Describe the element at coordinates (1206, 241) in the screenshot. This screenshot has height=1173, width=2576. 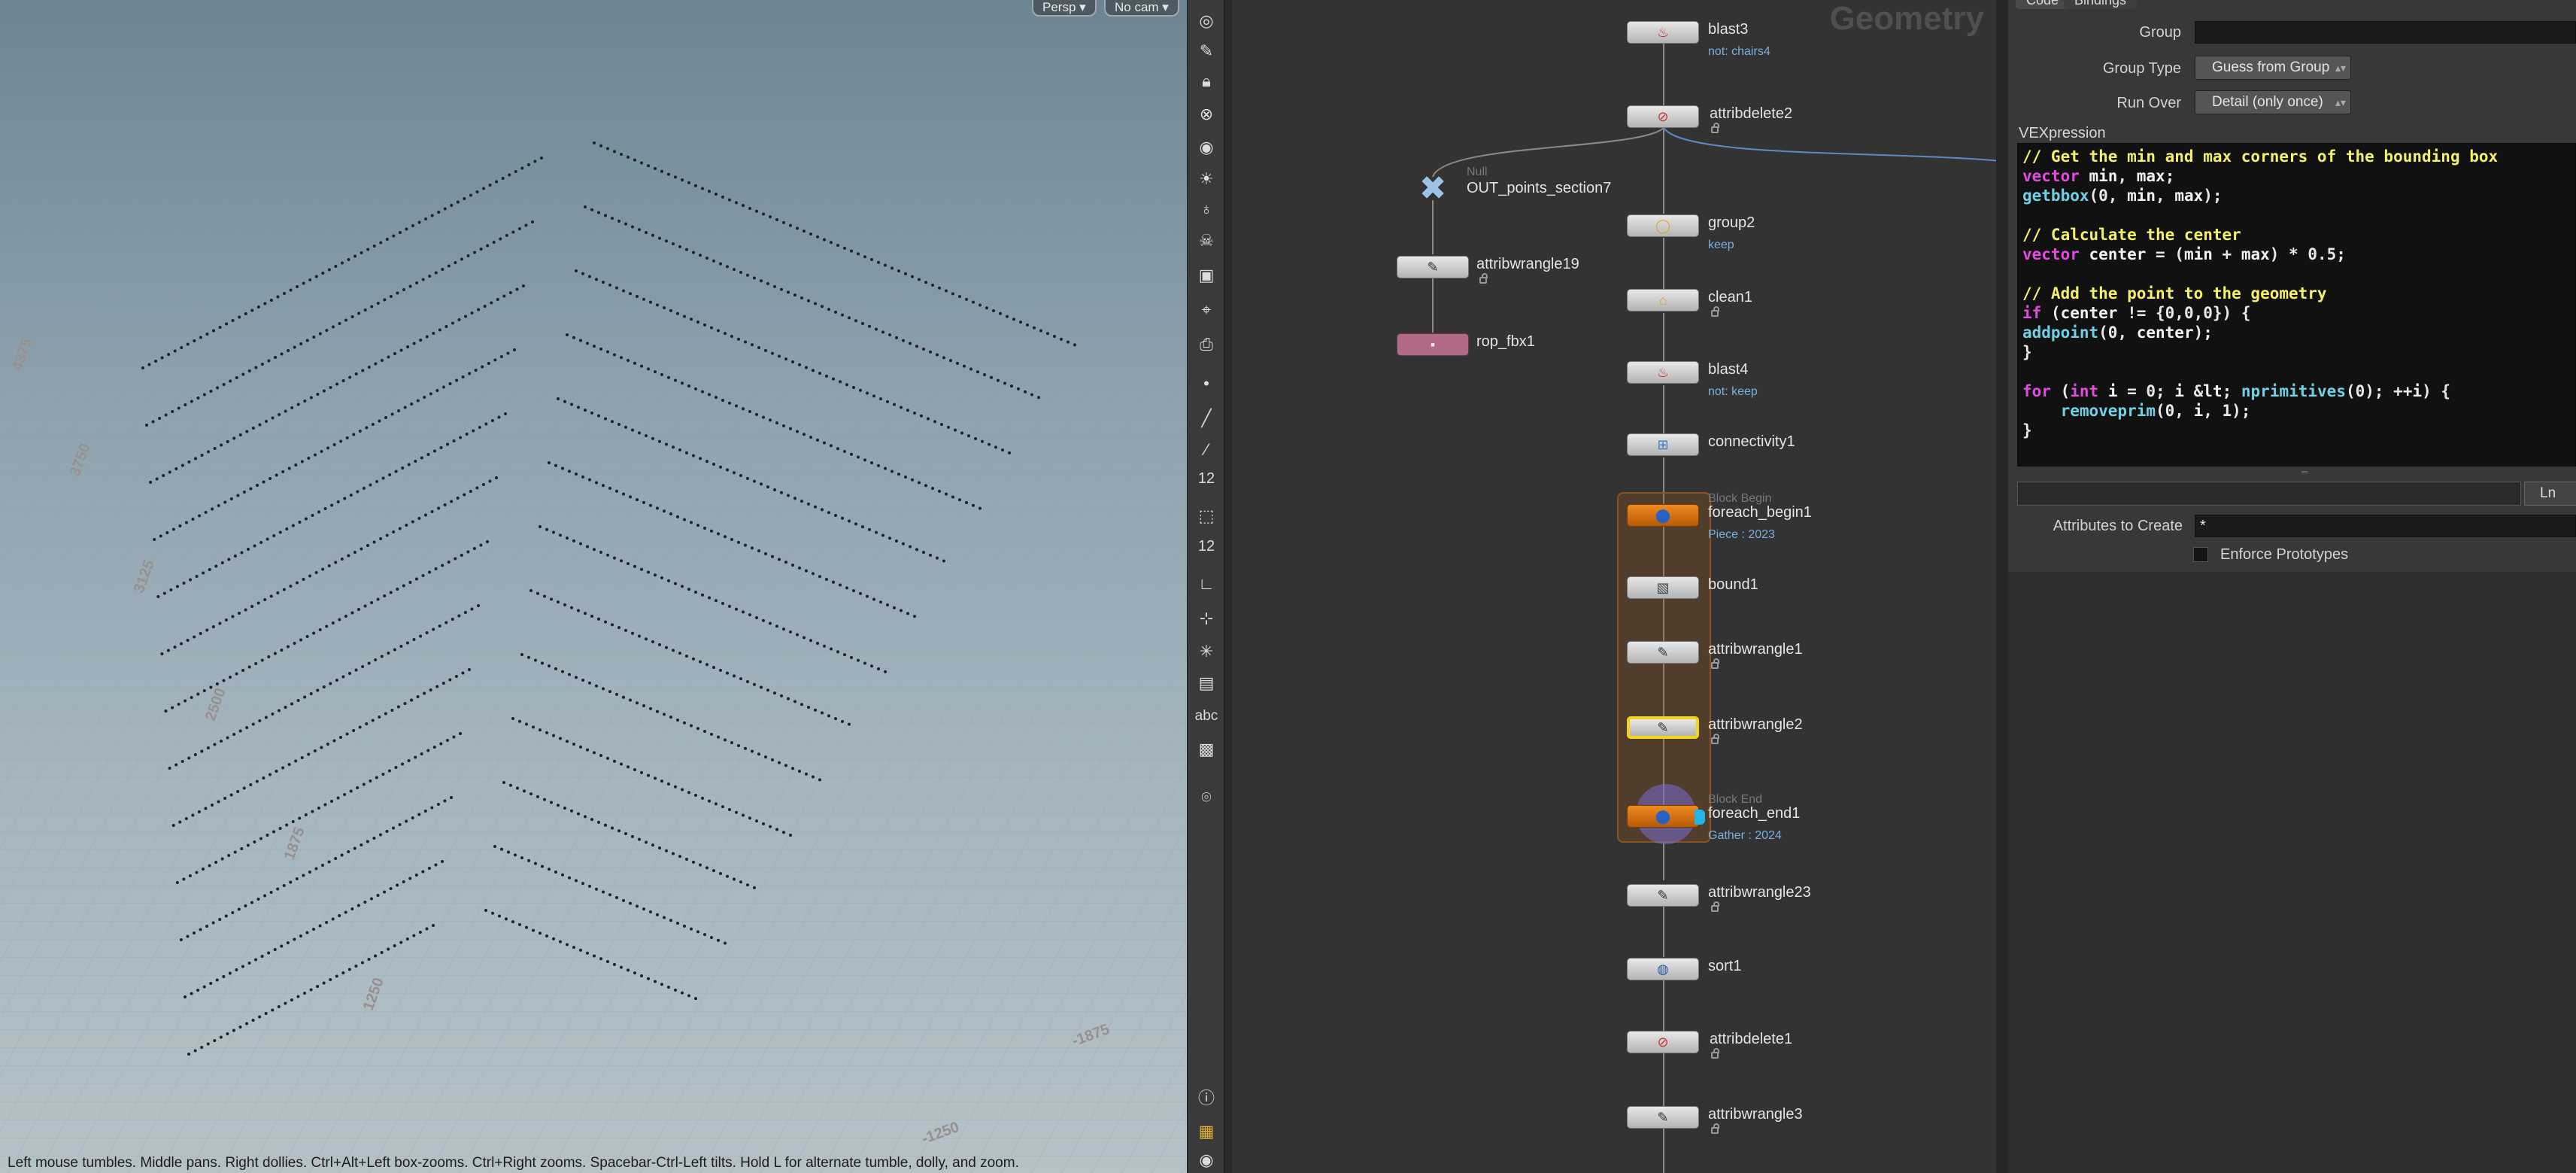
I see `skull-icon: ☠` at that location.